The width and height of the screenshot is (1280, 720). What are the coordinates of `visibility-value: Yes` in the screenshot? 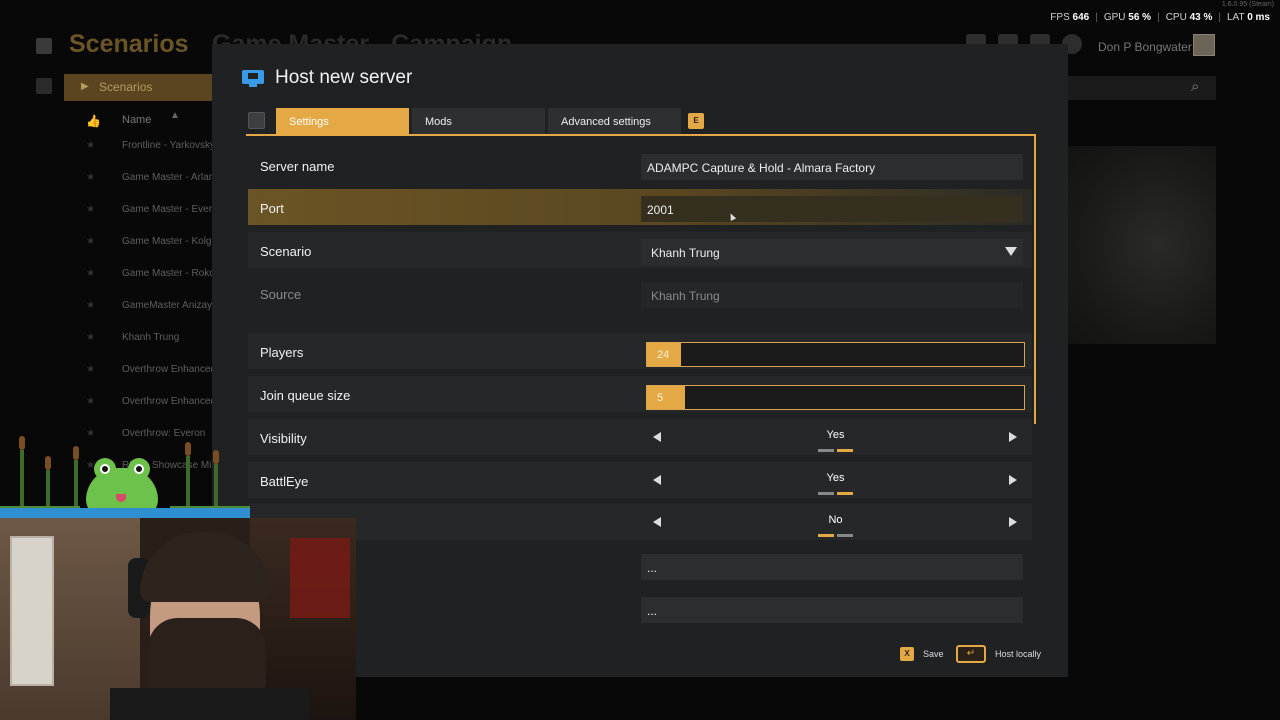 It's located at (835, 435).